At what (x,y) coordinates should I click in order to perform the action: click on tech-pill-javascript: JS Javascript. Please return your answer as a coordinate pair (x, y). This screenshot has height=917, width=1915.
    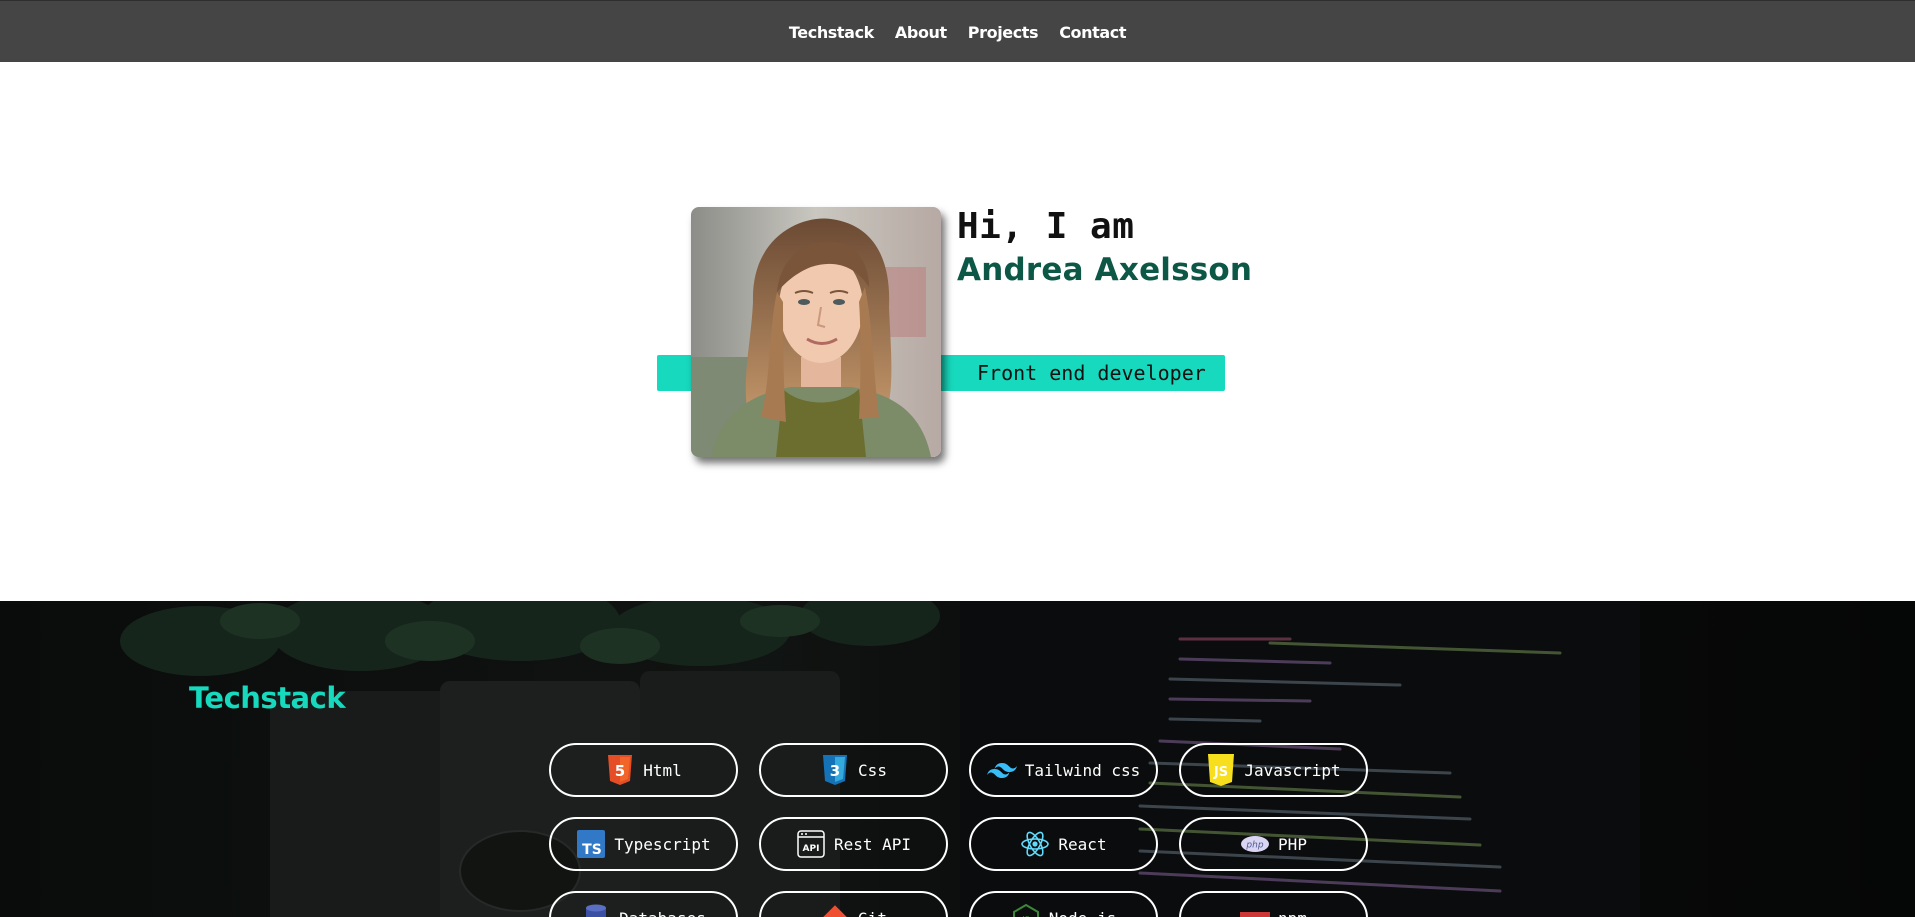
    Looking at the image, I should click on (1273, 770).